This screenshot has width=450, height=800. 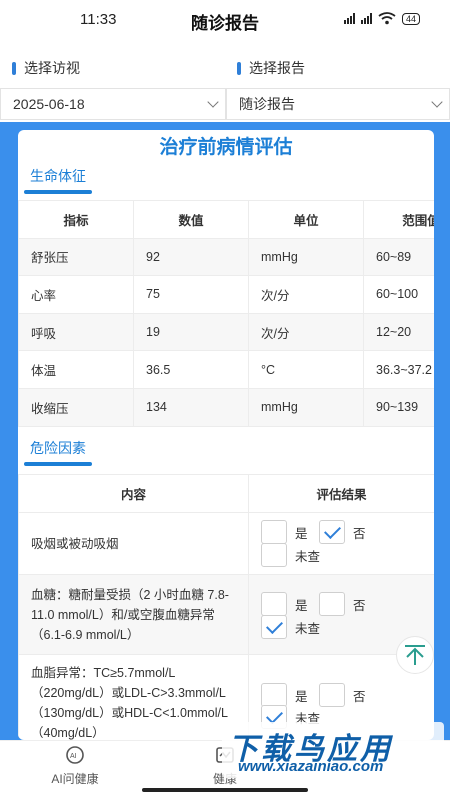 I want to click on back-to-top-button, so click(x=415, y=655).